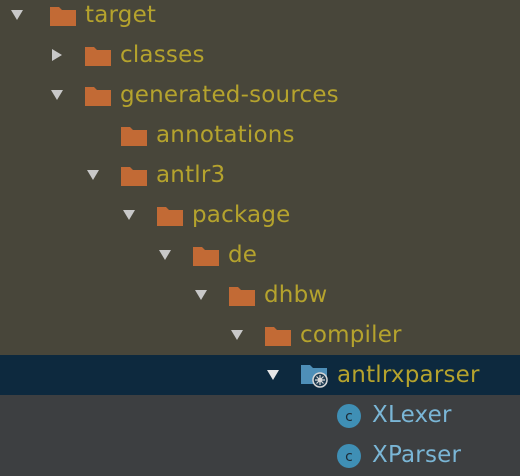  Describe the element at coordinates (315, 376) in the screenshot. I see `source-package-icon` at that location.